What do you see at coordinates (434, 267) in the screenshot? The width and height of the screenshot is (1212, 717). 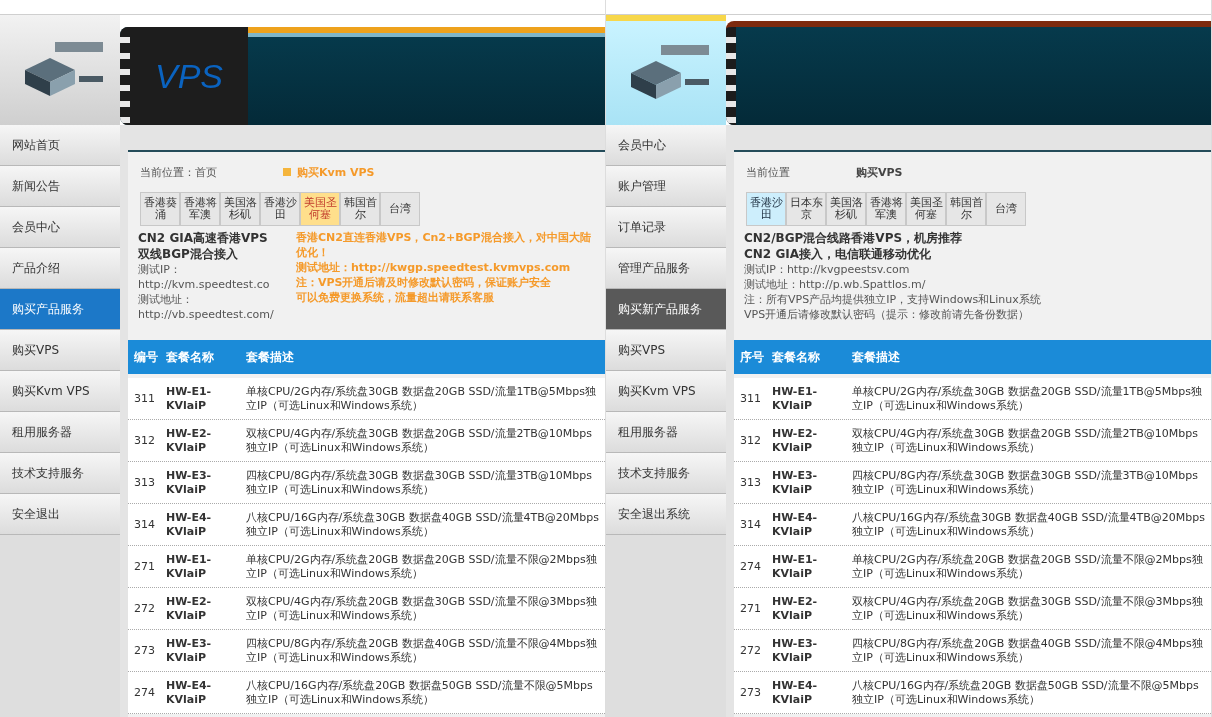 I see `notice-text: 测试地址：http://kwgp.speedtest.kvmvps.com` at bounding box center [434, 267].